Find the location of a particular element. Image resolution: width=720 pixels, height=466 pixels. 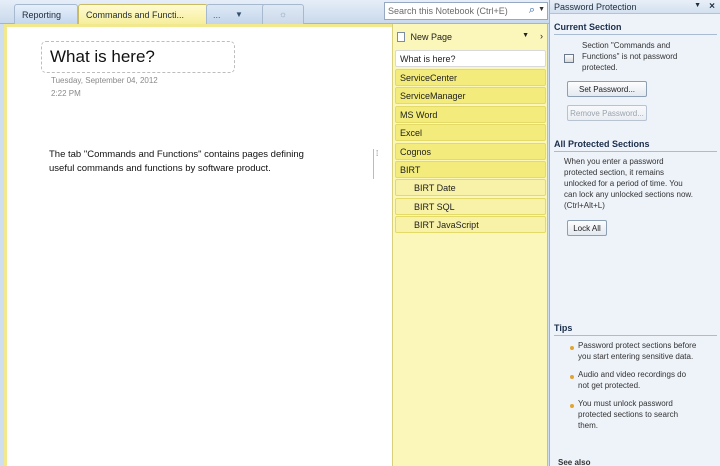

new-page-label: New Page is located at coordinates (431, 37).